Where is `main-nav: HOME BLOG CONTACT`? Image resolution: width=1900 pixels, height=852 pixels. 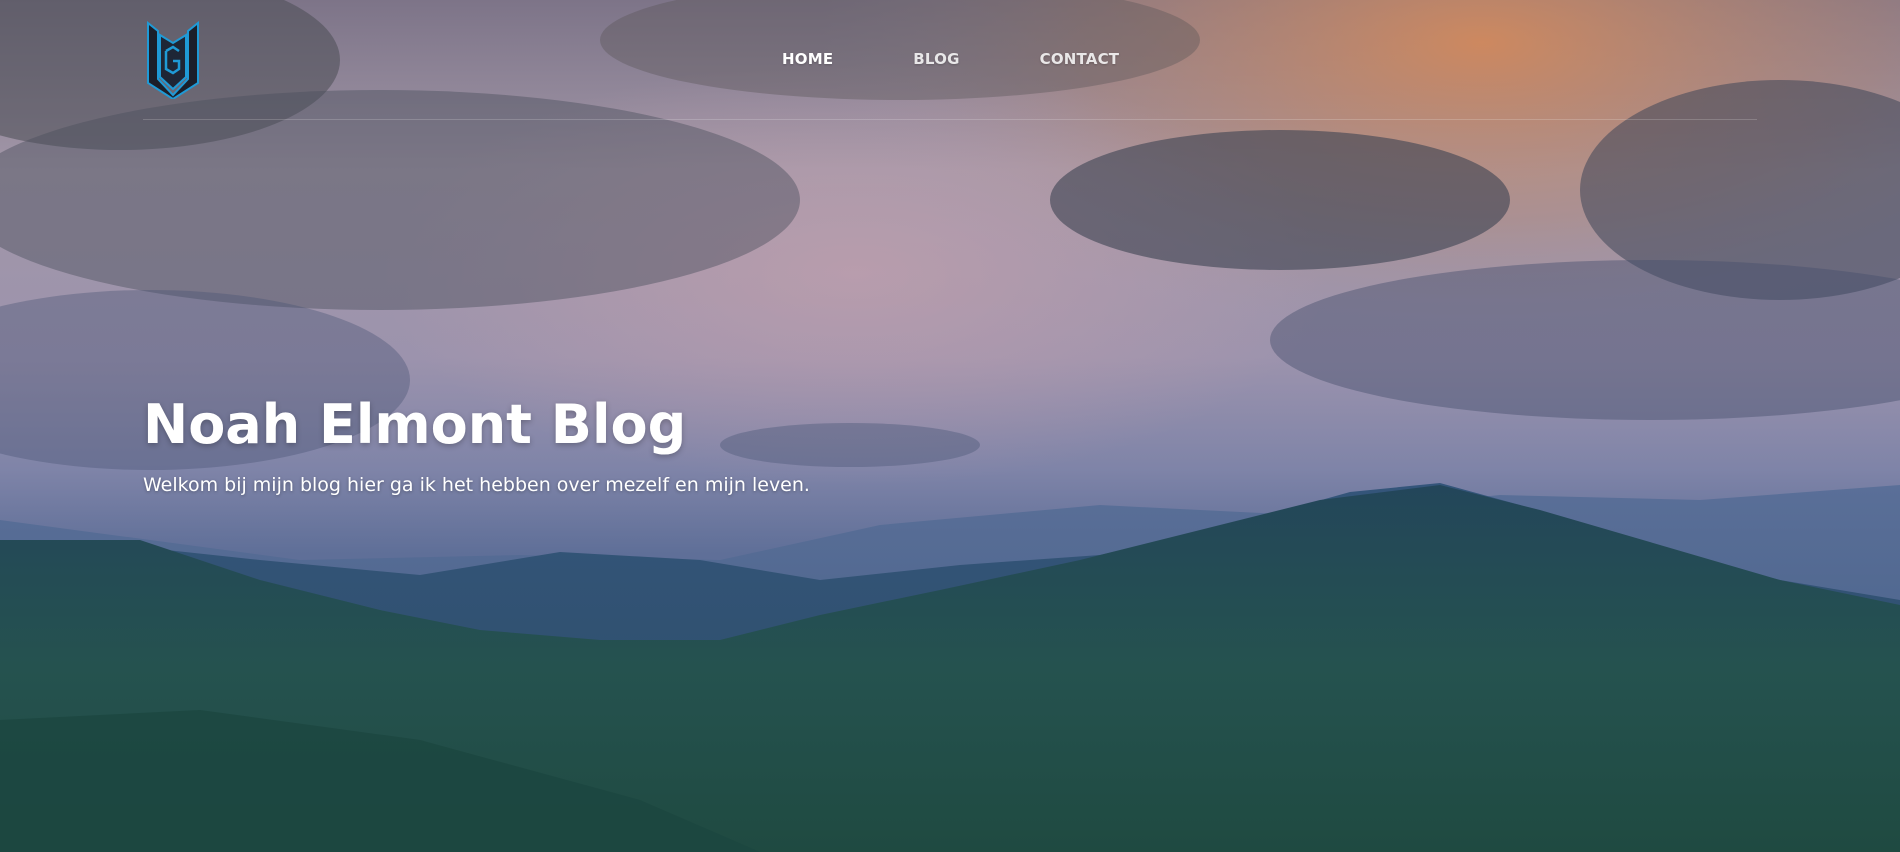 main-nav: HOME BLOG CONTACT is located at coordinates (990, 59).